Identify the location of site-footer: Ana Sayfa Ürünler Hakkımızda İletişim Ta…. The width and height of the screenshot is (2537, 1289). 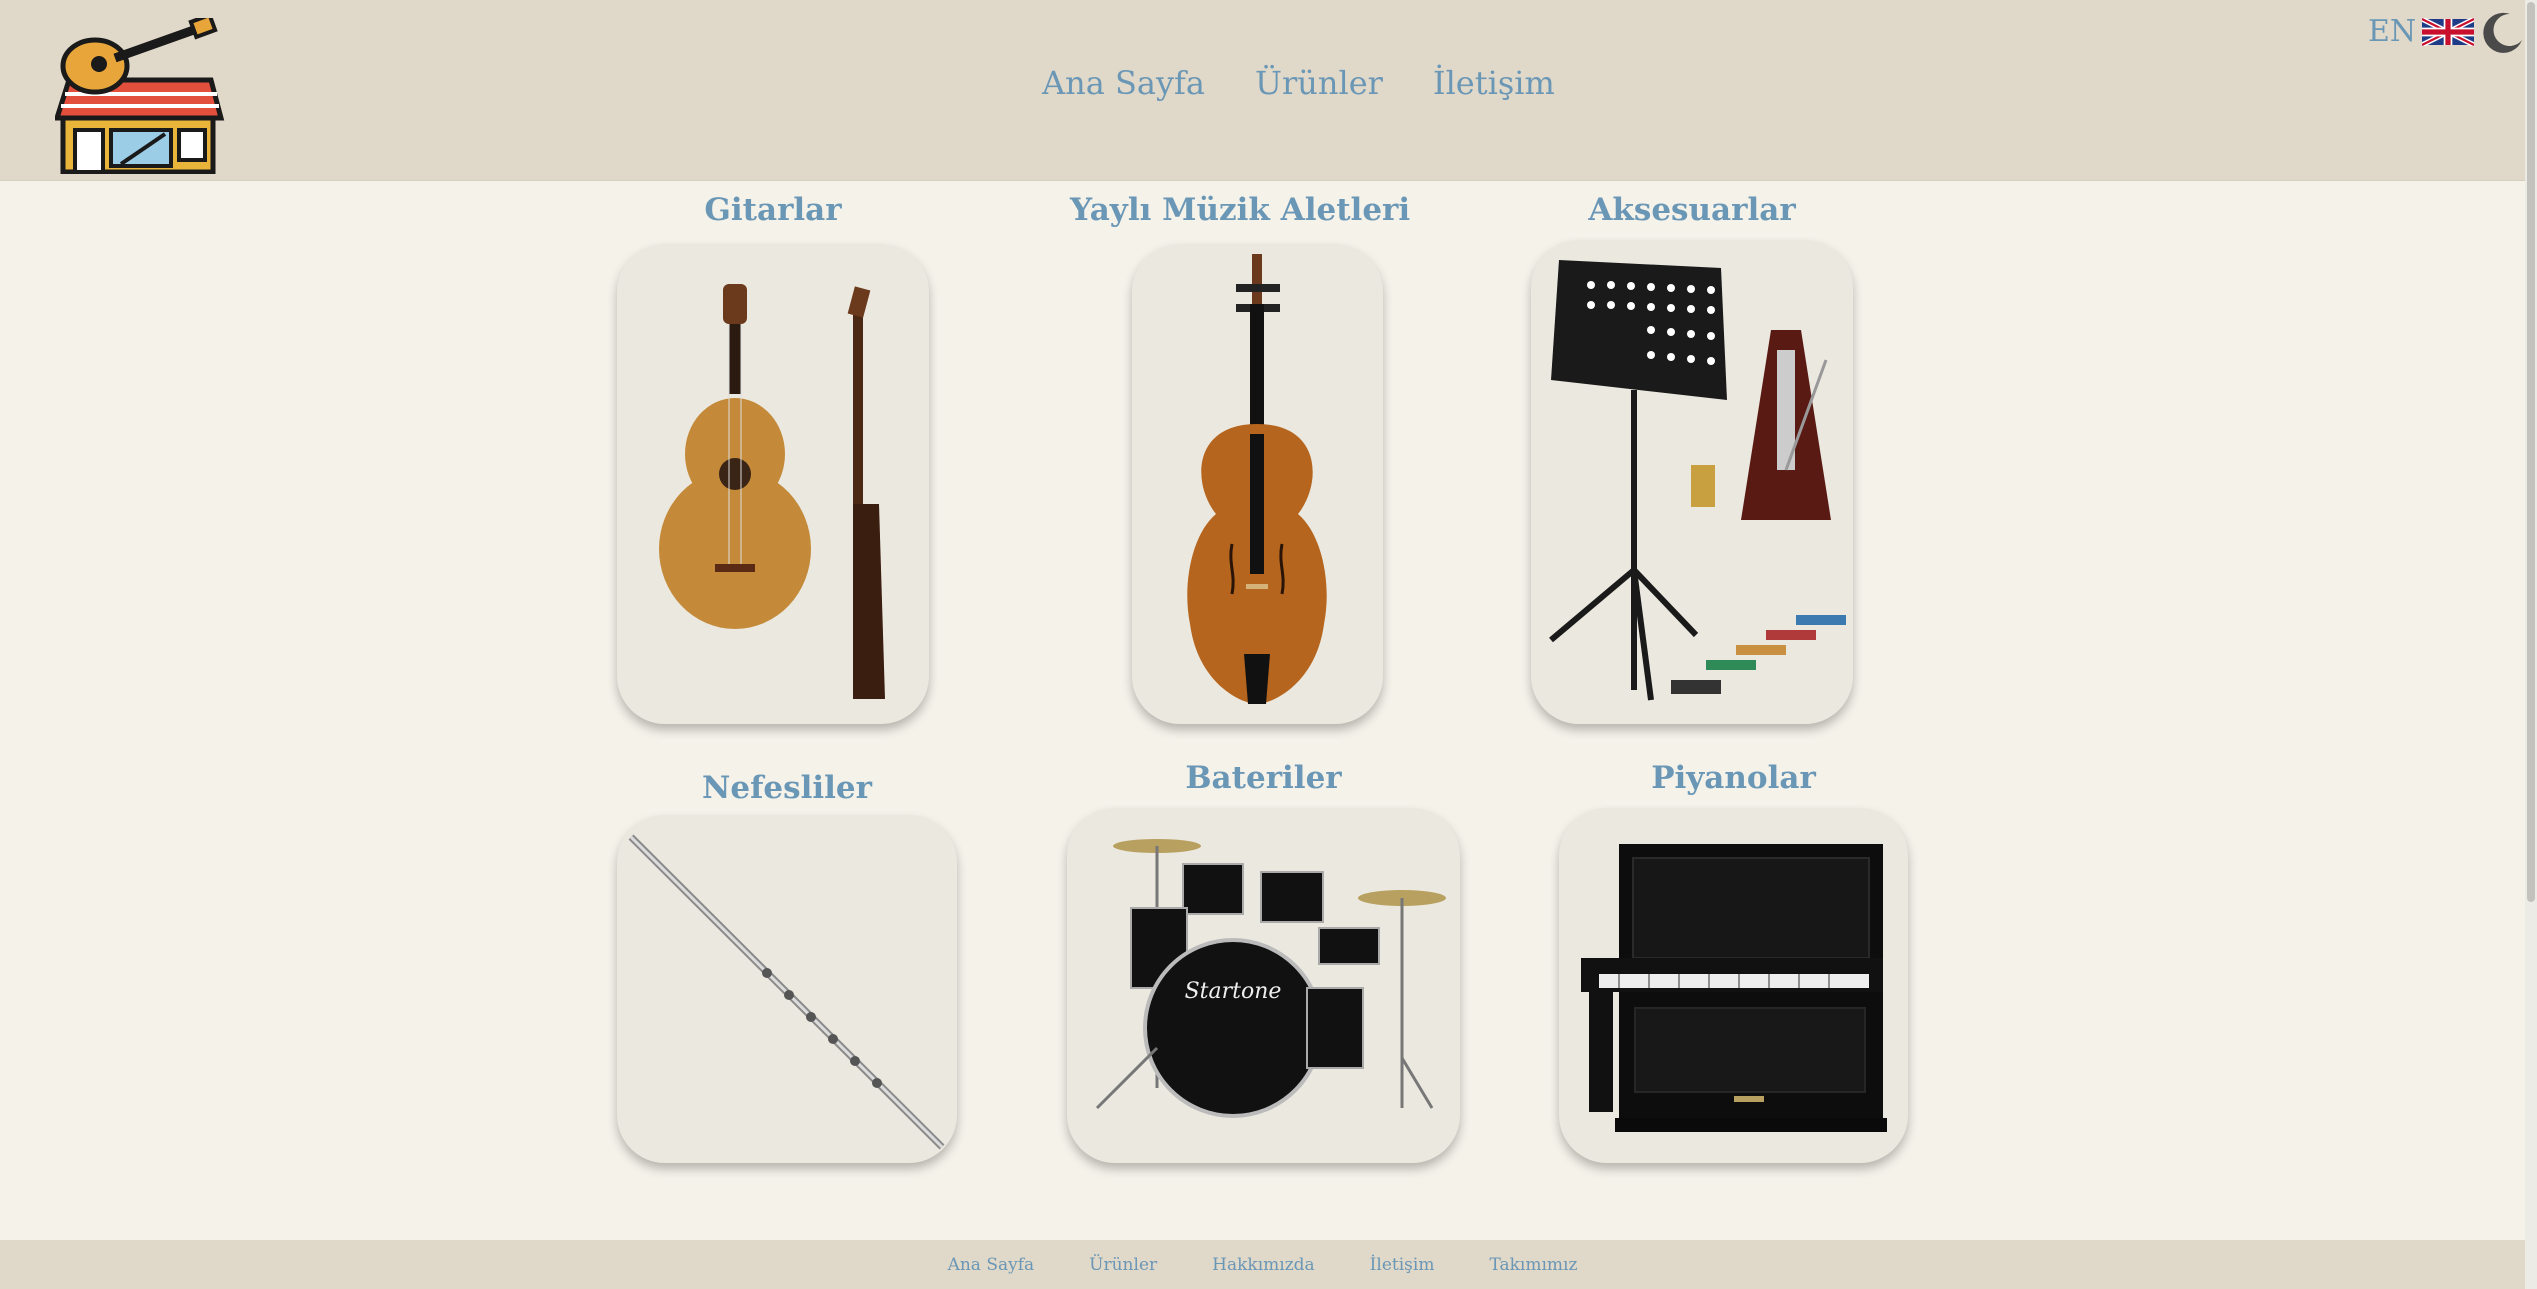
(1262, 1264).